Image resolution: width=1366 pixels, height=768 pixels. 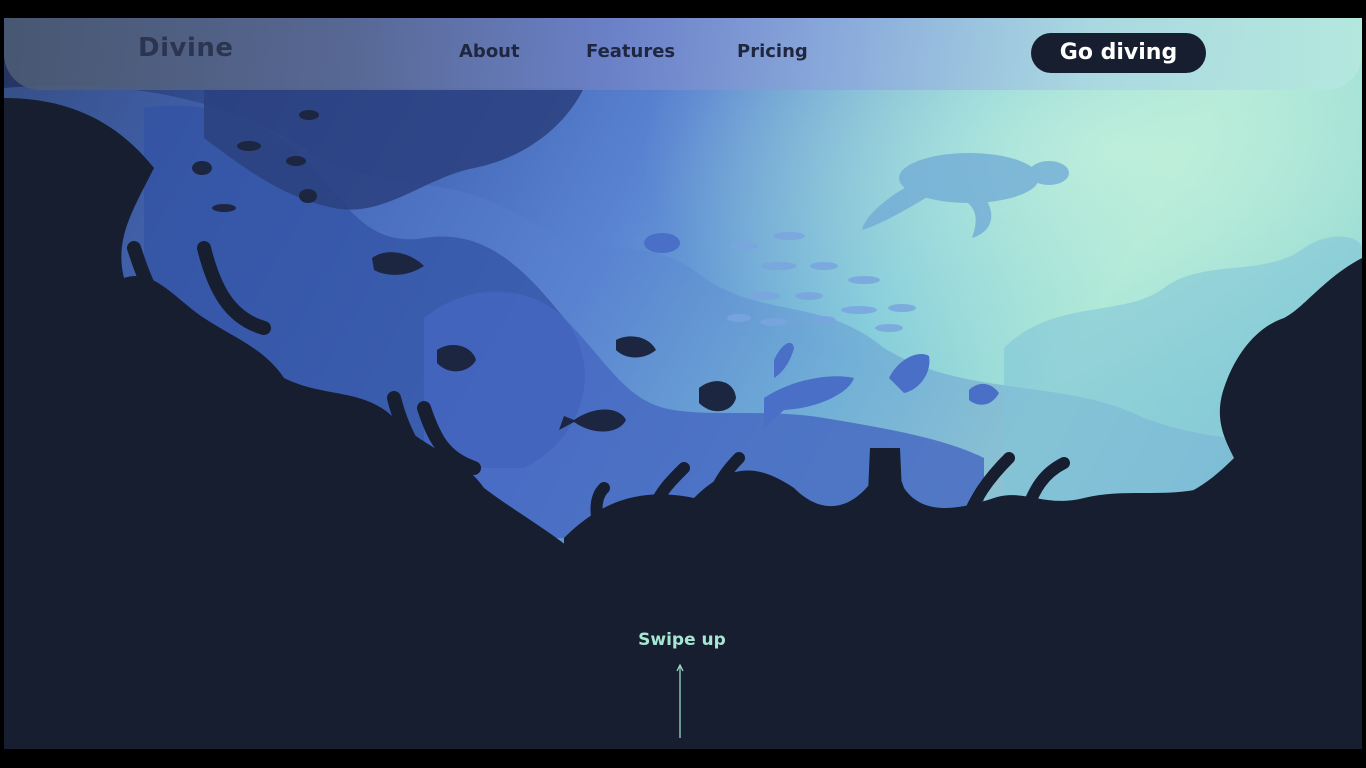 I want to click on arrow-up-icon, so click(x=680, y=701).